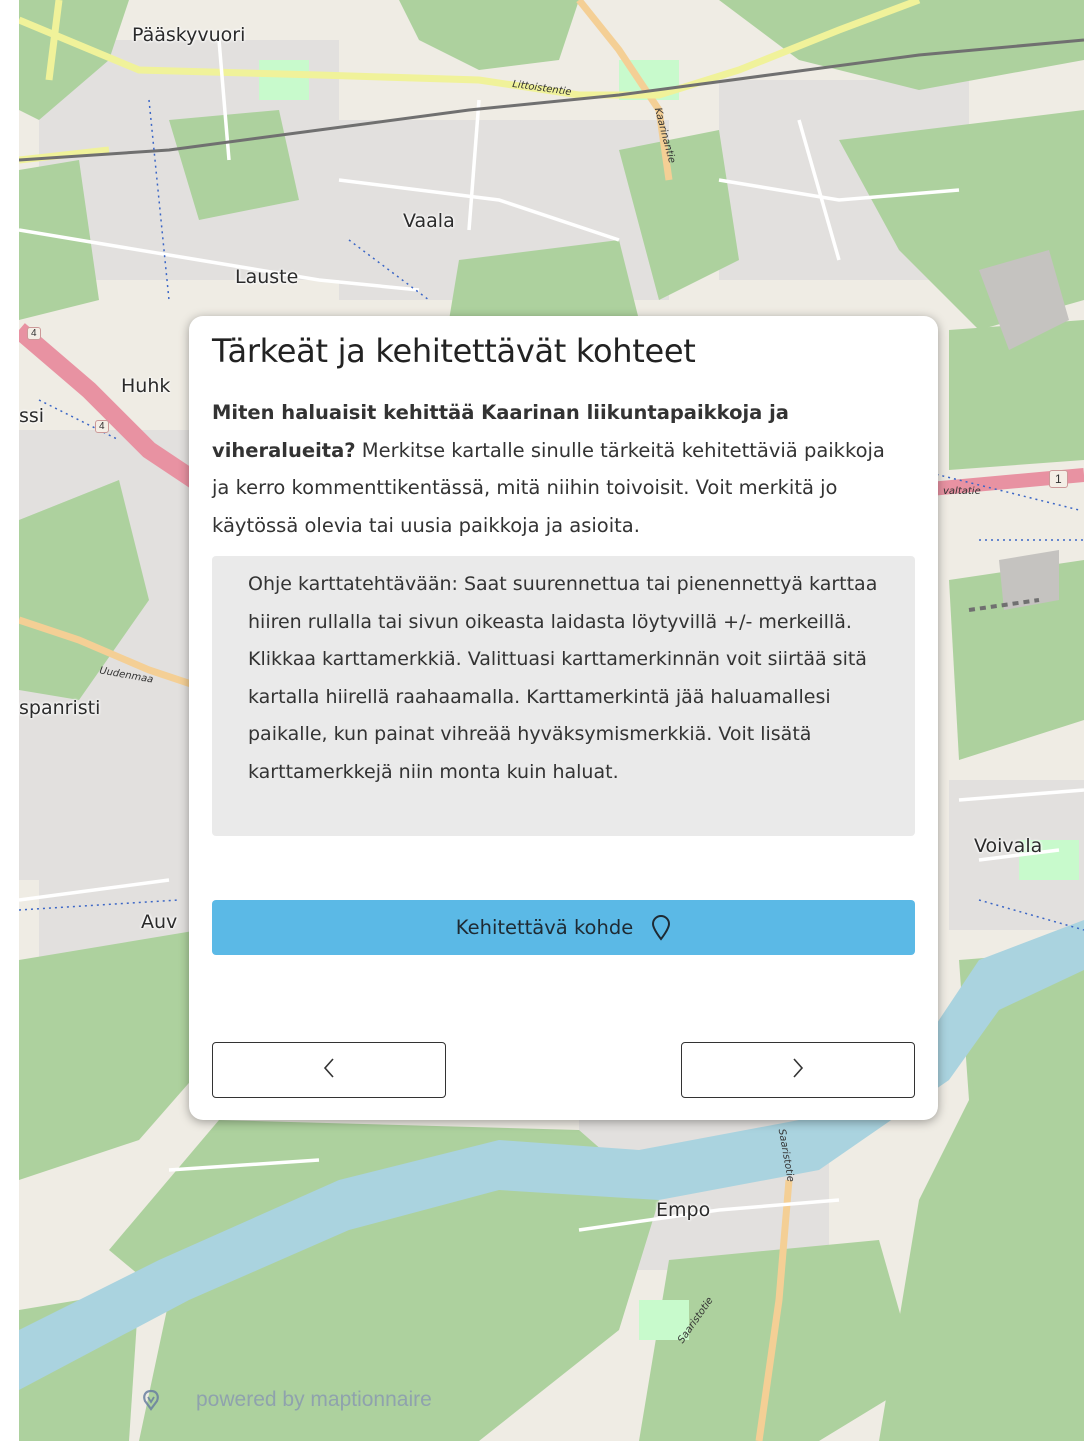 The height and width of the screenshot is (1441, 1084). Describe the element at coordinates (189, 35) in the screenshot. I see `place-label-paaskyvuori: Pääskyvuori` at that location.